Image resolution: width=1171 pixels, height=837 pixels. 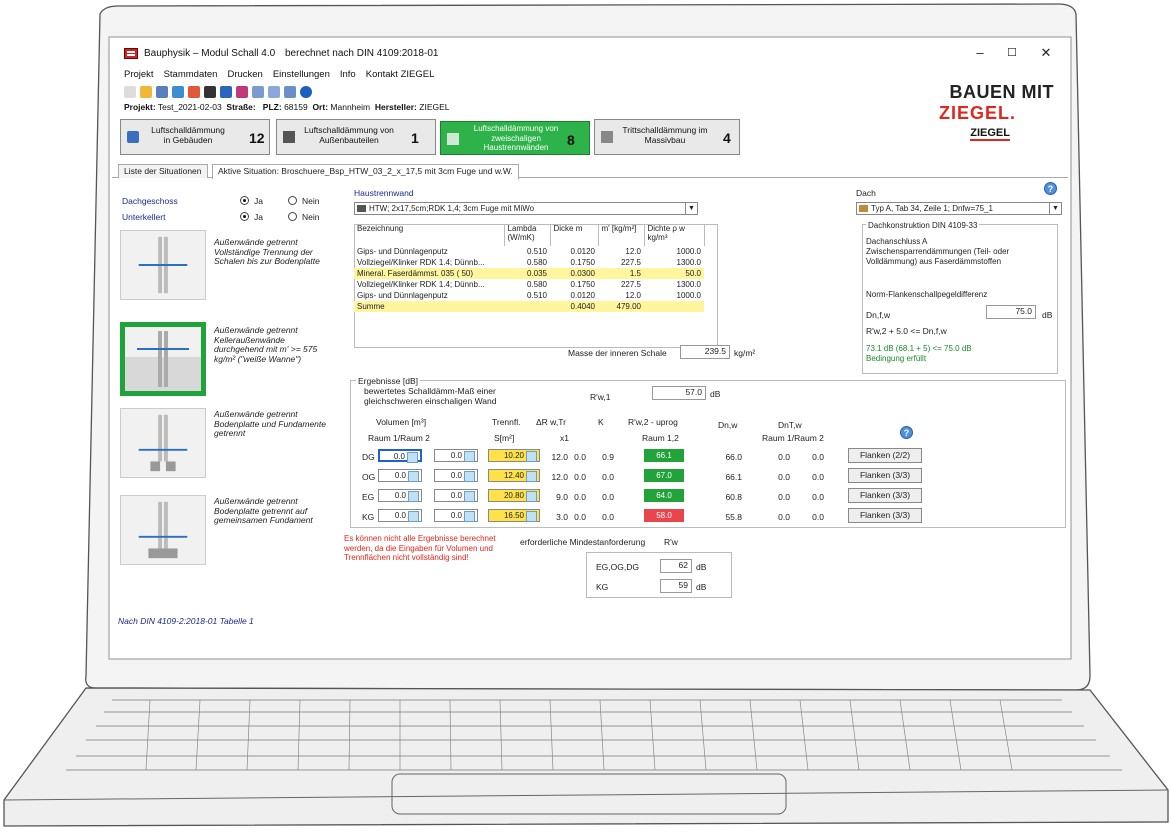 What do you see at coordinates (162, 92) in the screenshot?
I see `save-icon` at bounding box center [162, 92].